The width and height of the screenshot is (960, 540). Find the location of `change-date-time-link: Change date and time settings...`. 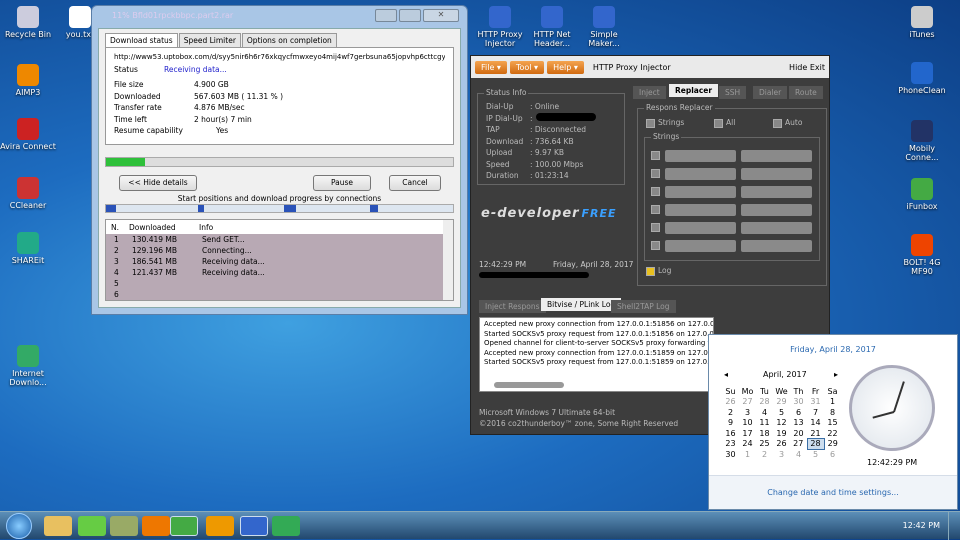

change-date-time-link: Change date and time settings... is located at coordinates (833, 492).